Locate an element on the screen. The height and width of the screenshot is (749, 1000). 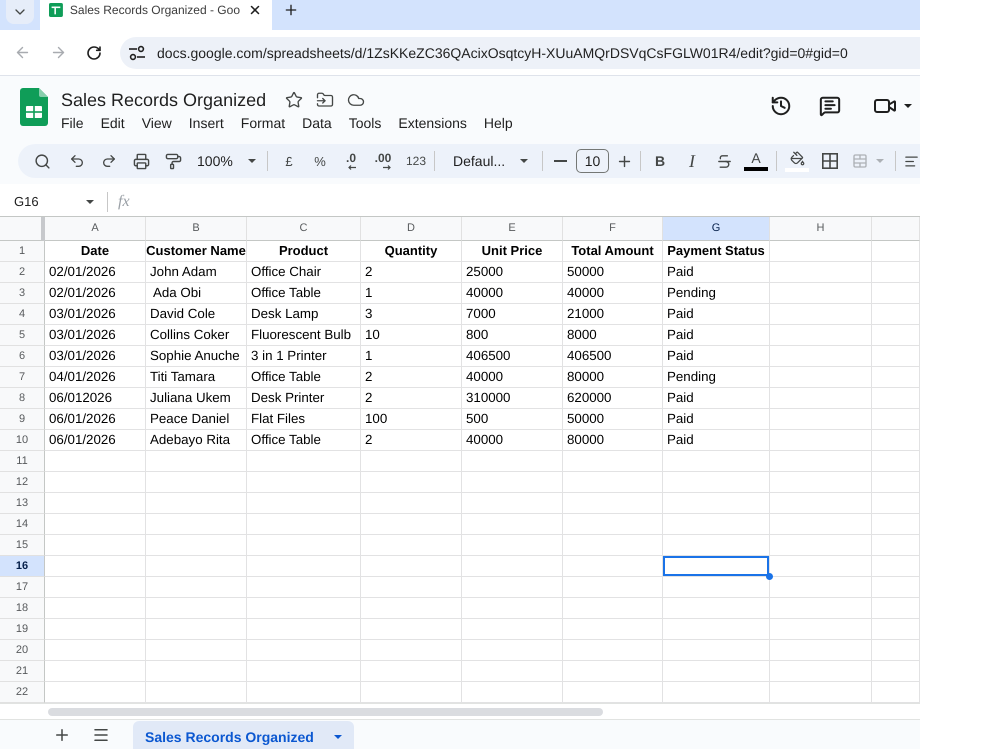
sheet-tab: Sales Records Organized is located at coordinates (243, 735).